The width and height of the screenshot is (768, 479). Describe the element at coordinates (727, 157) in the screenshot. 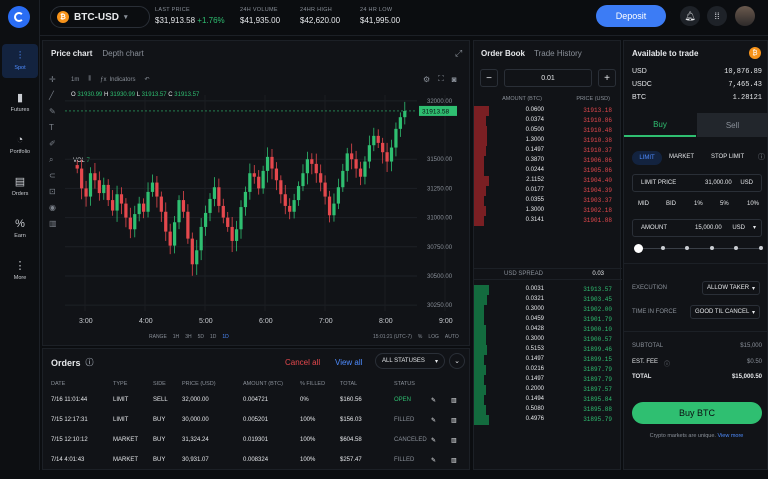

I see `order-type-stop-limit: STOP LIMIT` at that location.